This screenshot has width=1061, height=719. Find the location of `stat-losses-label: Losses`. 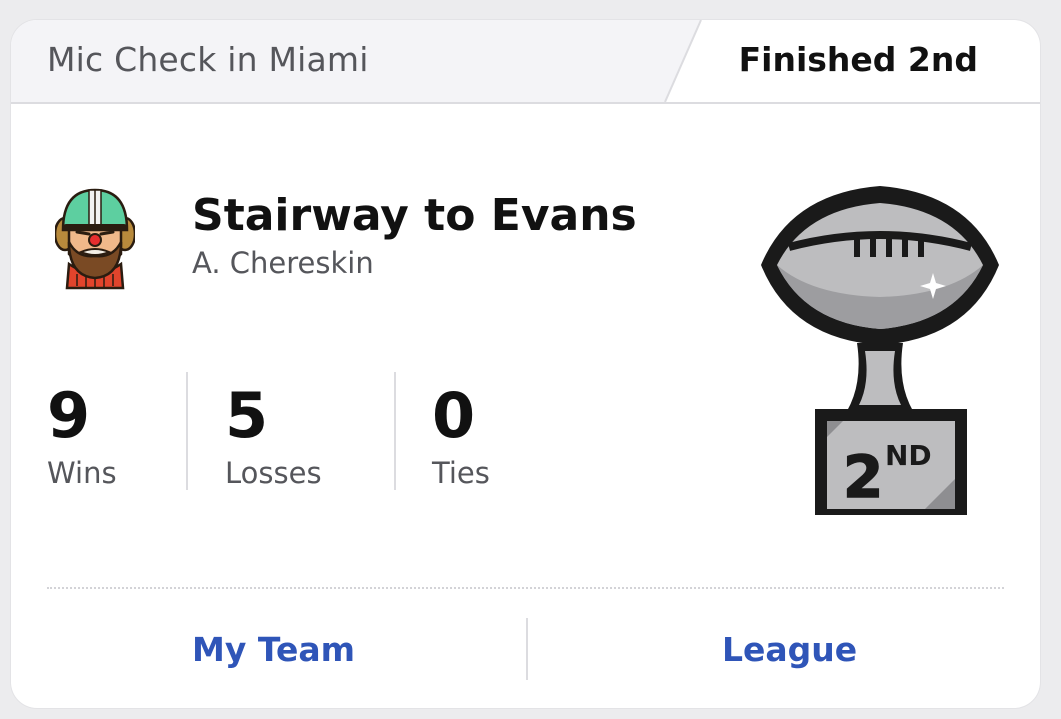

stat-losses-label: Losses is located at coordinates (273, 473).